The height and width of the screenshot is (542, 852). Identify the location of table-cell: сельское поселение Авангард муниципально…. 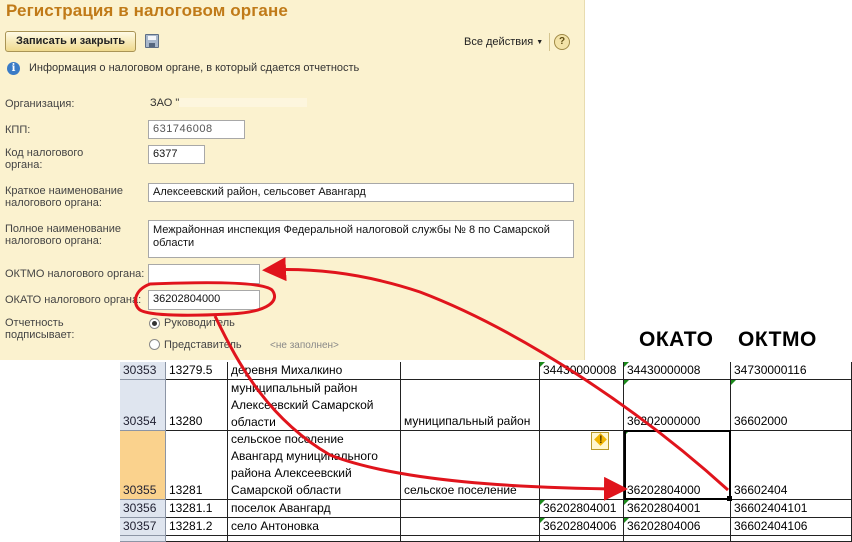
(314, 465).